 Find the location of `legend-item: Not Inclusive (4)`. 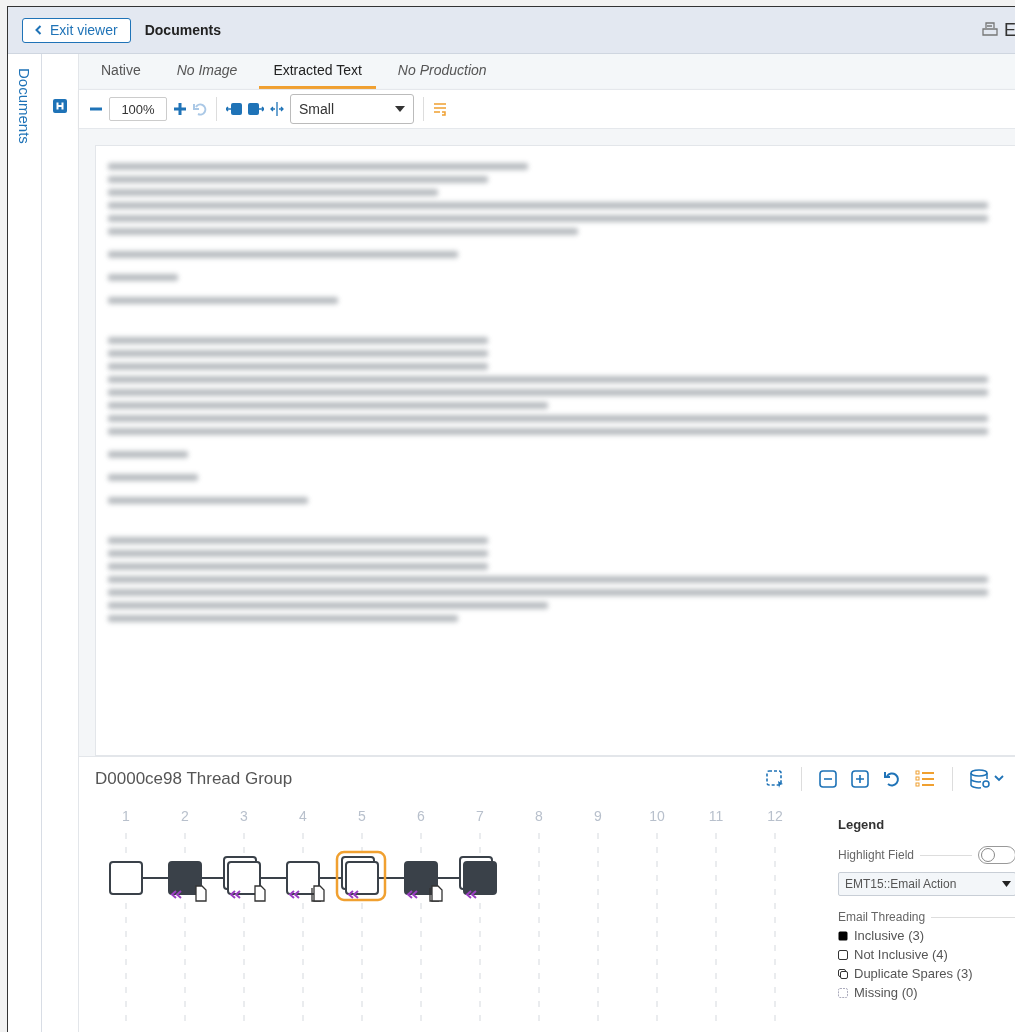

legend-item: Not Inclusive (4) is located at coordinates (901, 954).